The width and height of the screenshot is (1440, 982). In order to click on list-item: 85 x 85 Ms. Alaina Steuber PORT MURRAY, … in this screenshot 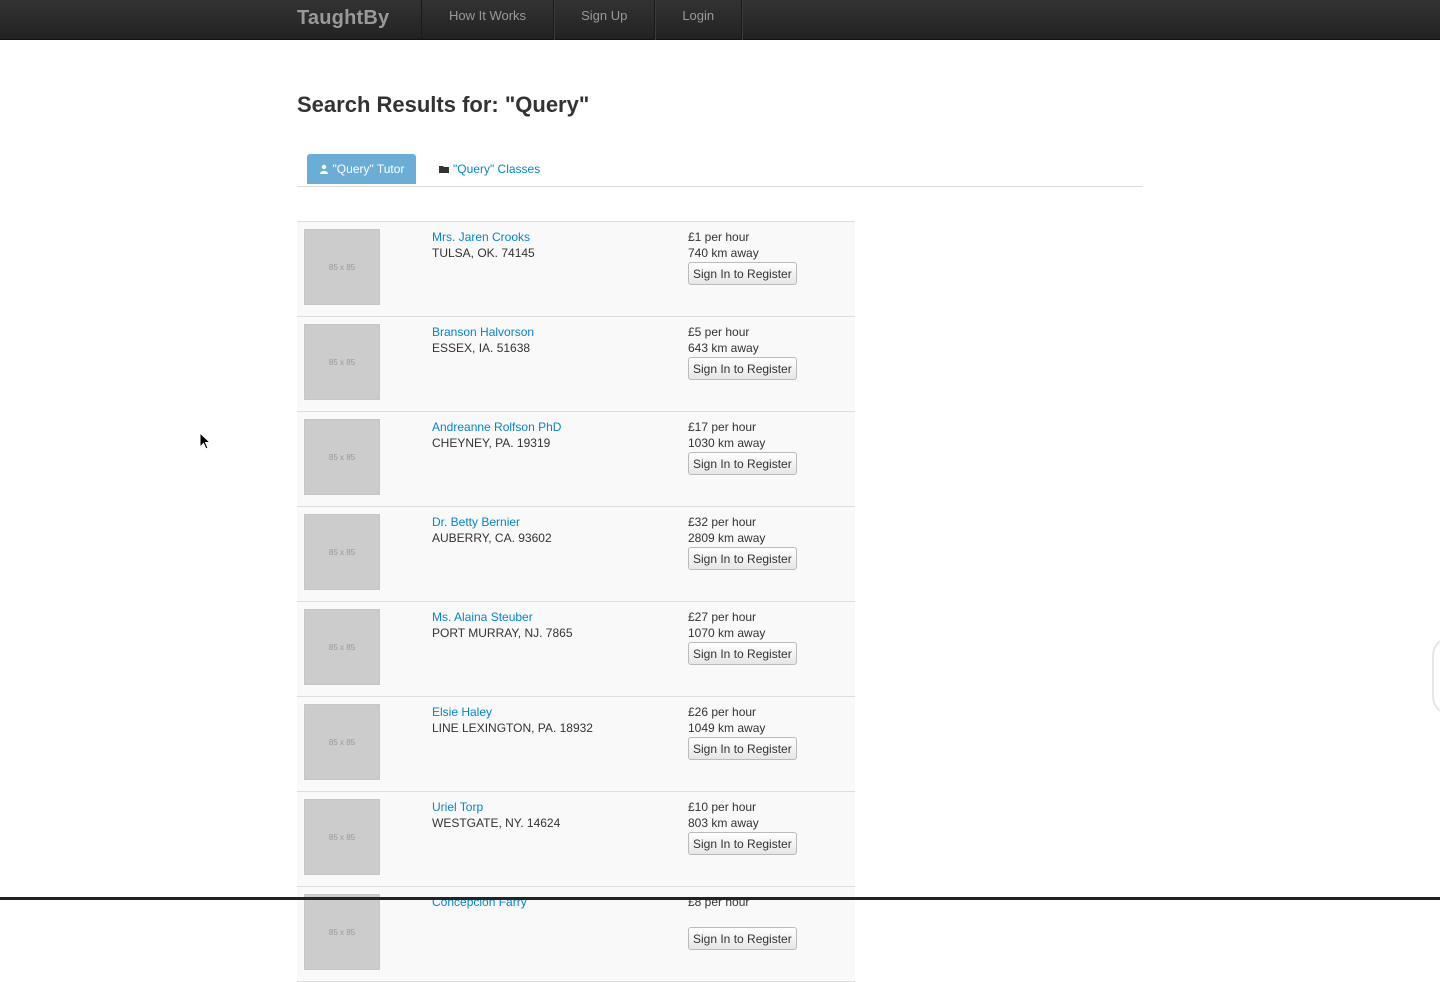, I will do `click(576, 649)`.